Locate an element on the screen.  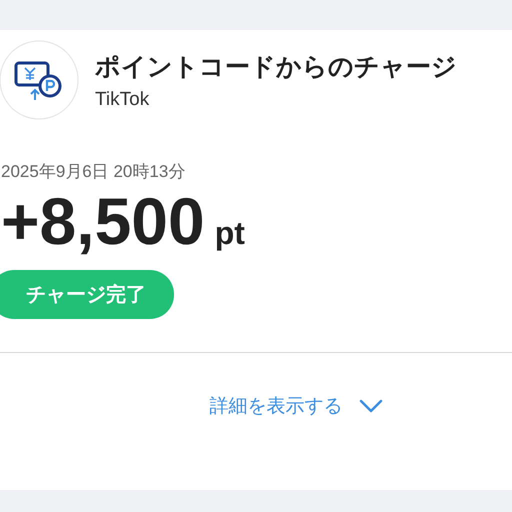
point-amount: +8,500 is located at coordinates (103, 221).